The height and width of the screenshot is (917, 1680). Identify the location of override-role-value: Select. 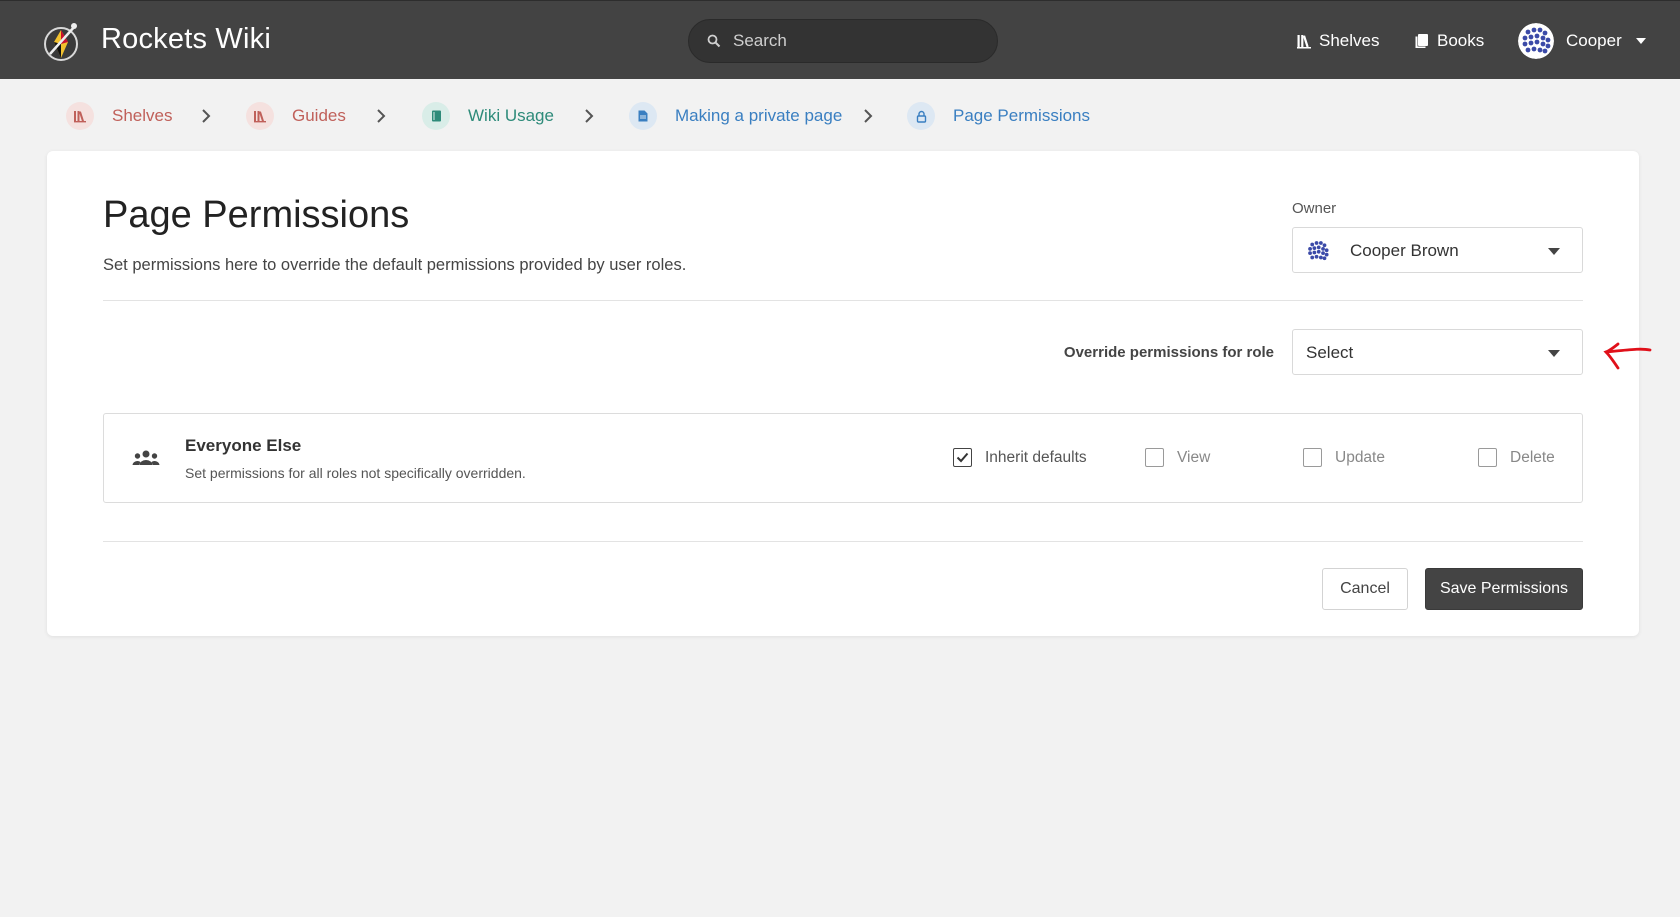
(1330, 352).